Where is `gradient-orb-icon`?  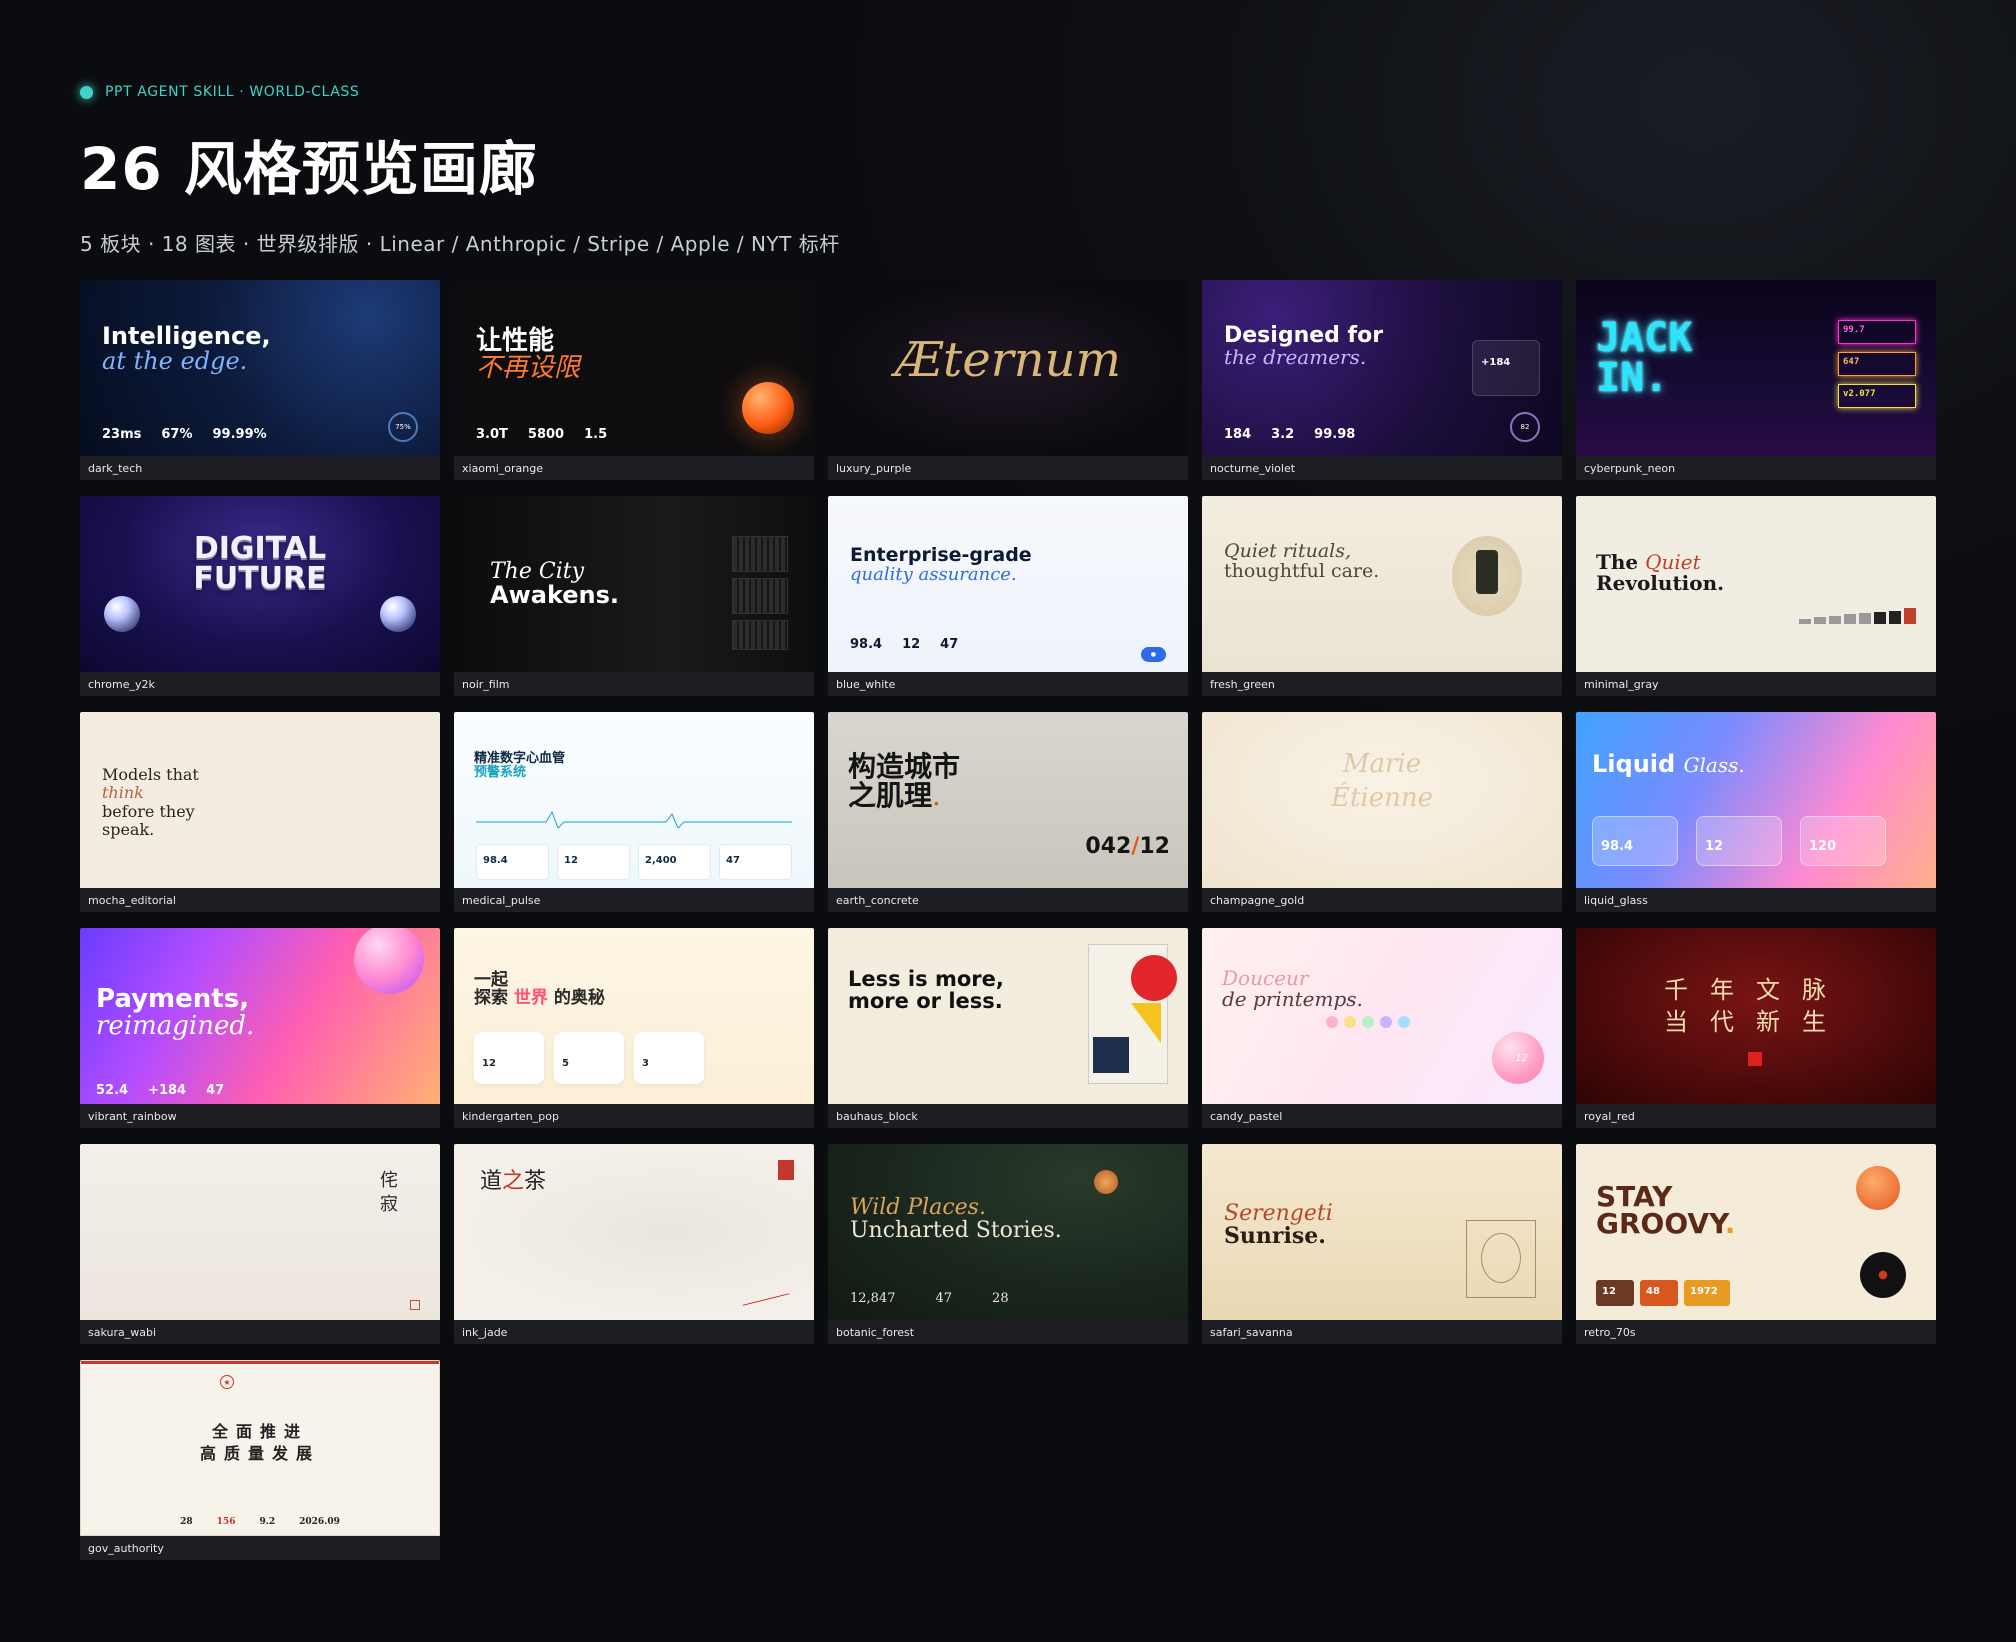
gradient-orb-icon is located at coordinates (389, 961).